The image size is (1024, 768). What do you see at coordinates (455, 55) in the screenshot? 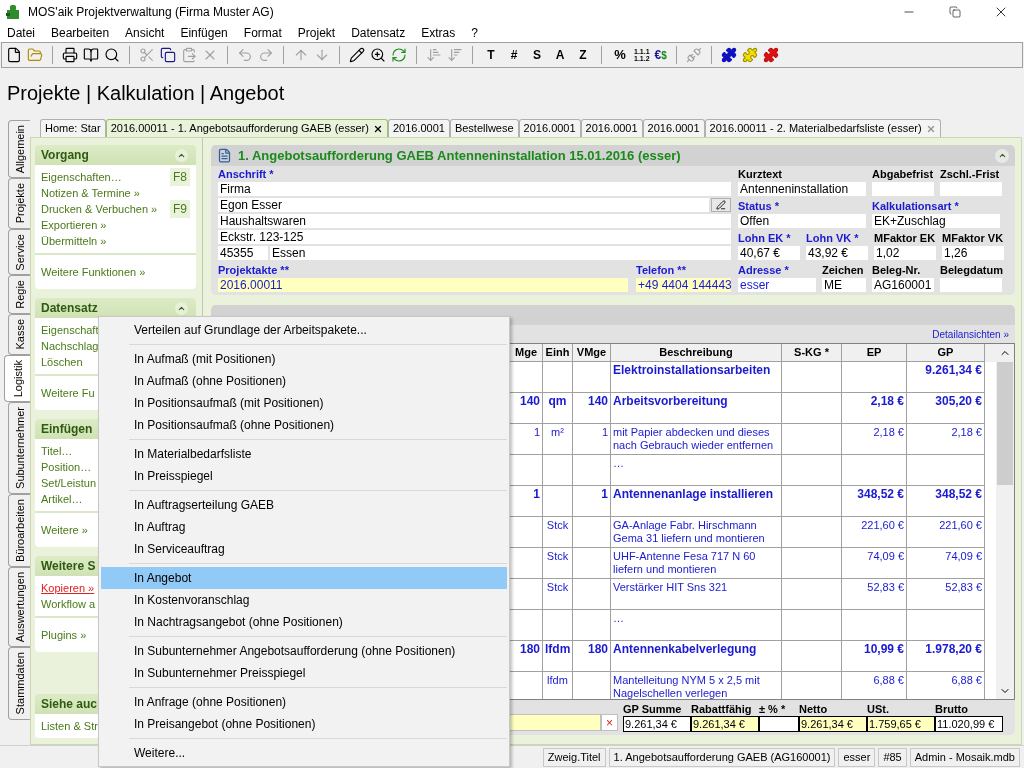
I see `sort-descending-icon` at bounding box center [455, 55].